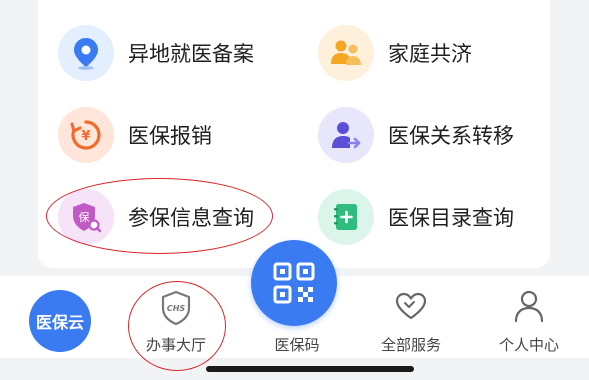 The width and height of the screenshot is (589, 380). What do you see at coordinates (411, 306) in the screenshot?
I see `heart-icon` at bounding box center [411, 306].